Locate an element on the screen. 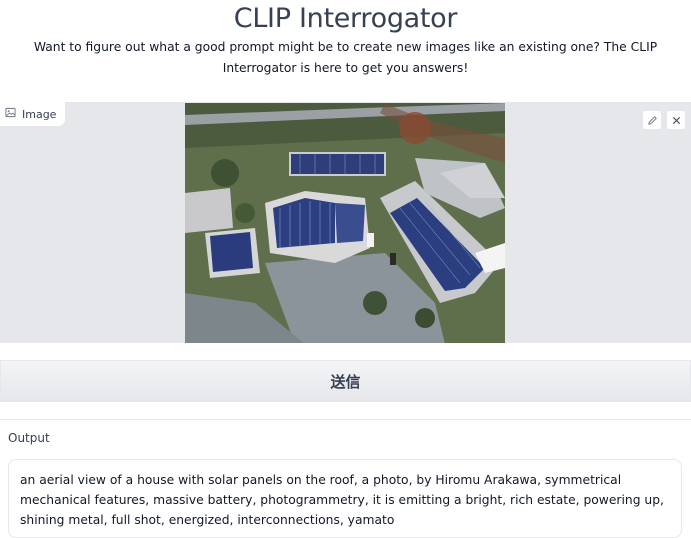 Image resolution: width=691 pixels, height=538 pixels. page-title: CLIP Interrogator is located at coordinates (345, 18).